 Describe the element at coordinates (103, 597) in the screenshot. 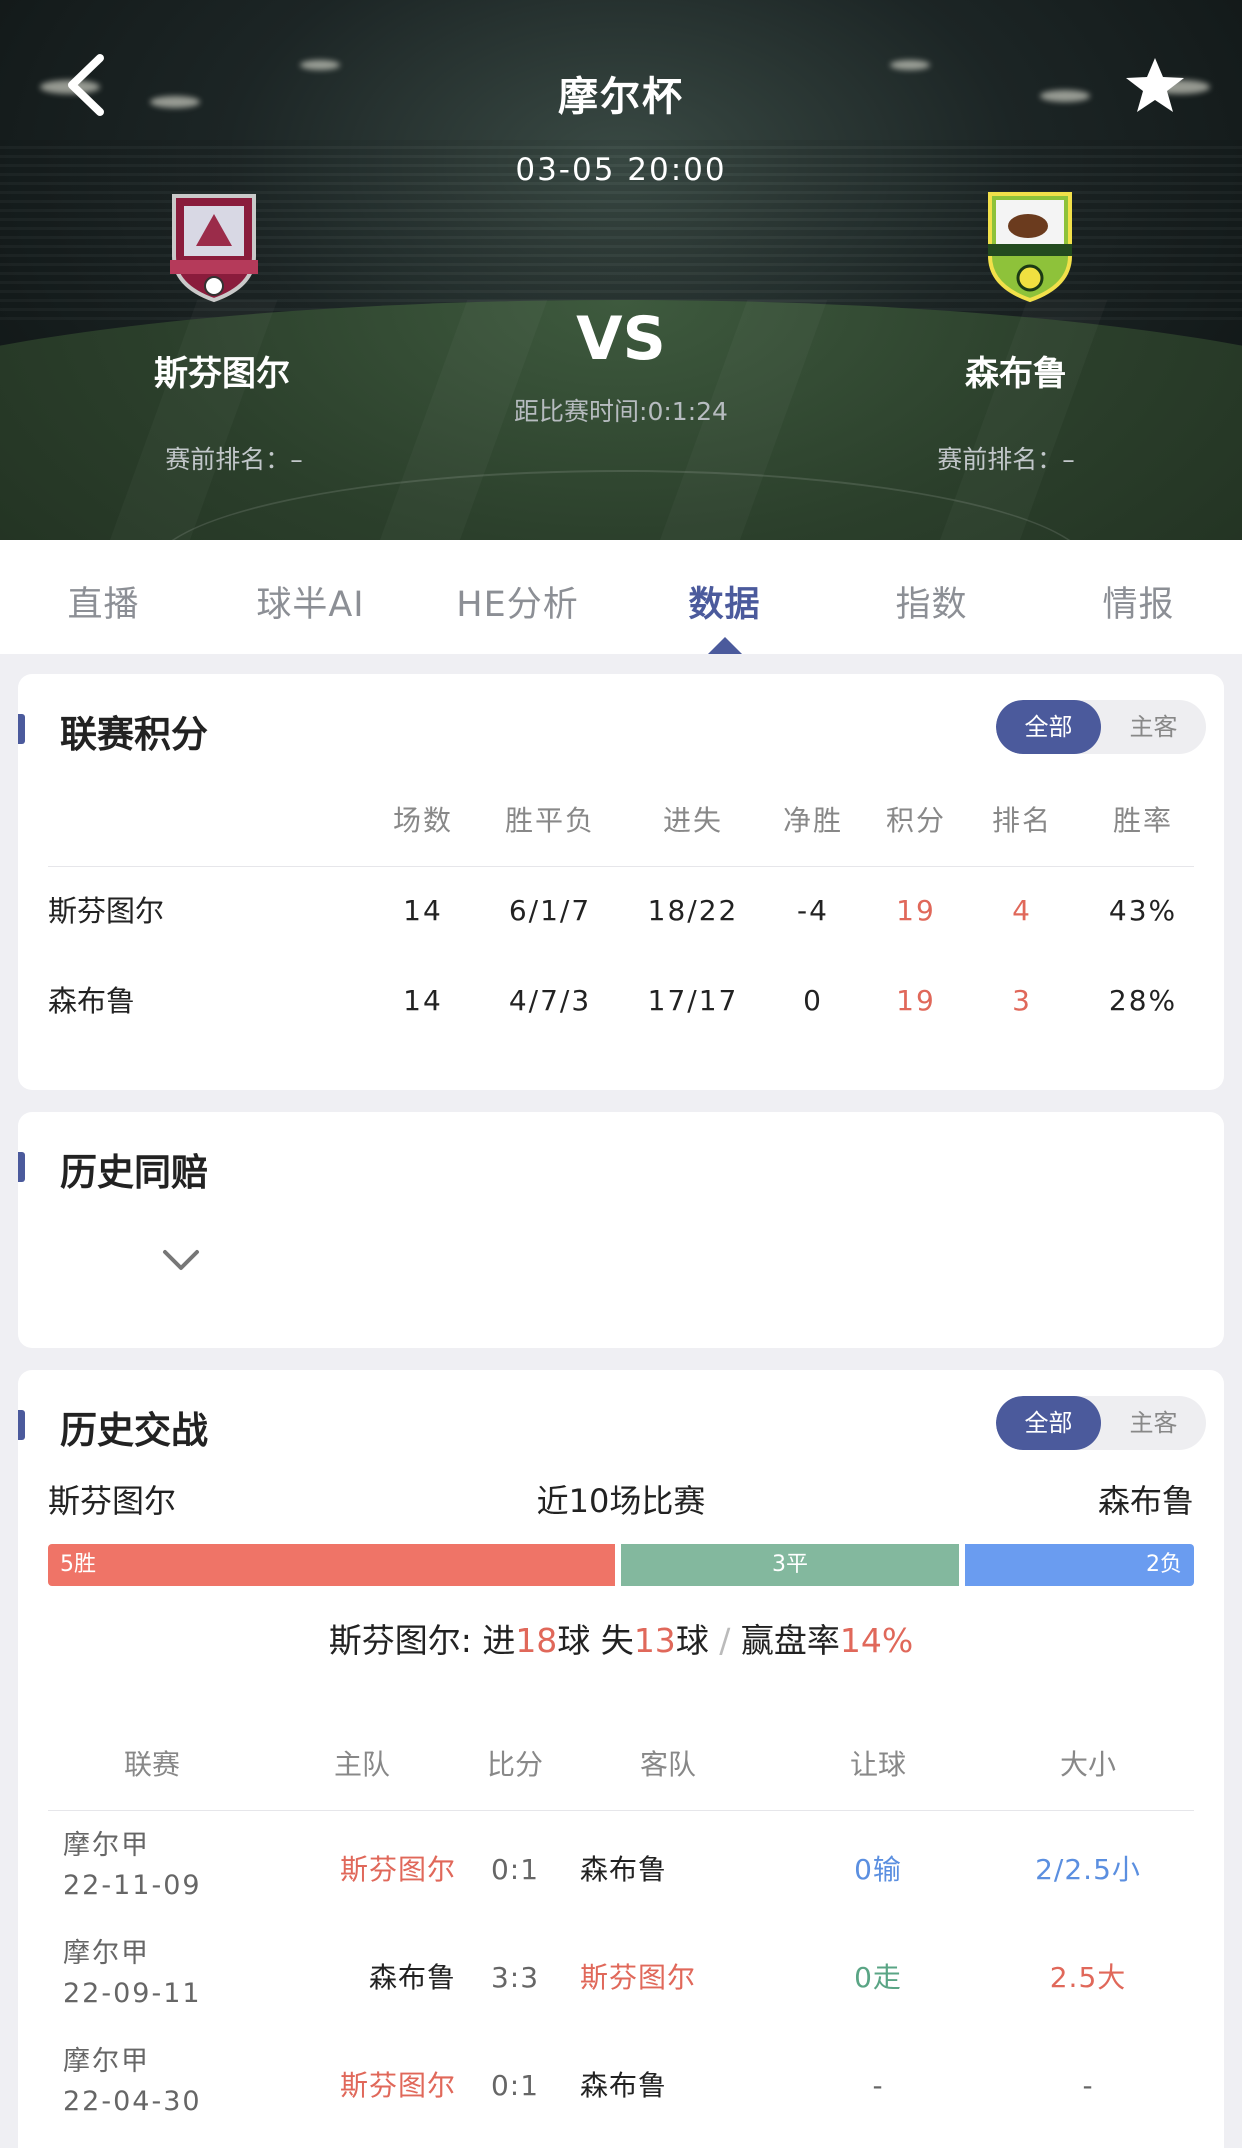

I see `tab-live: 直播` at that location.